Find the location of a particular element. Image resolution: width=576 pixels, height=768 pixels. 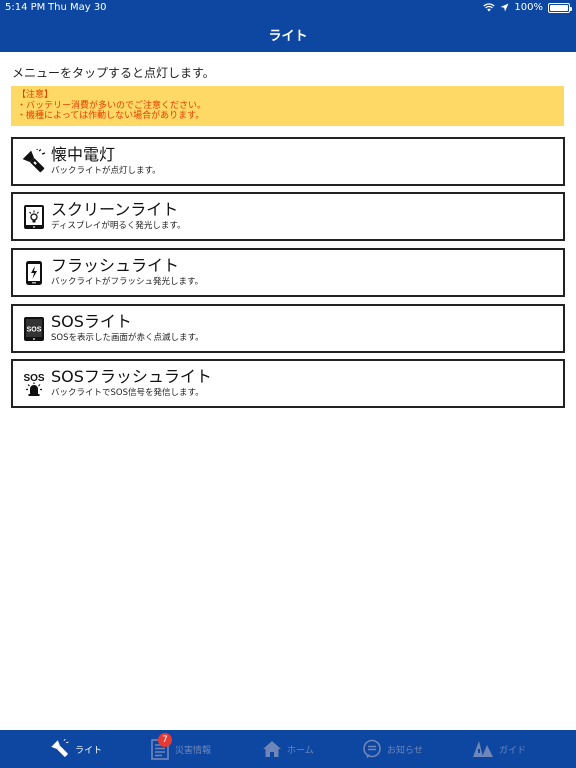

notification-badge: 7 is located at coordinates (165, 740).